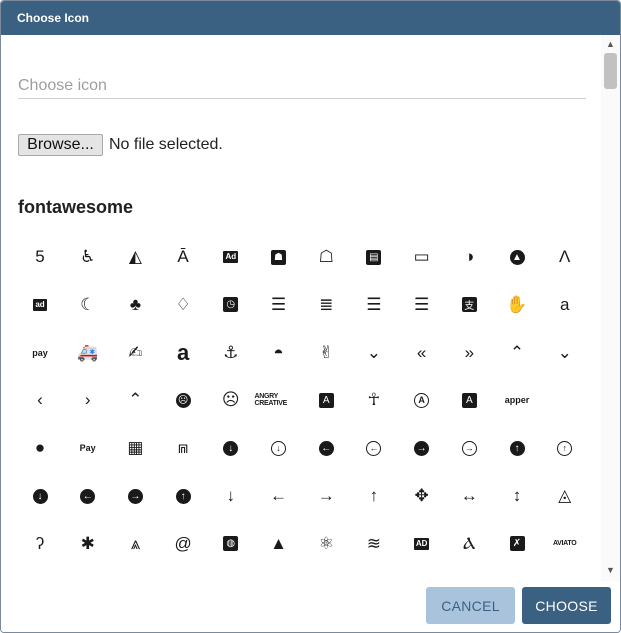  I want to click on icon-option: ◷, so click(231, 305).